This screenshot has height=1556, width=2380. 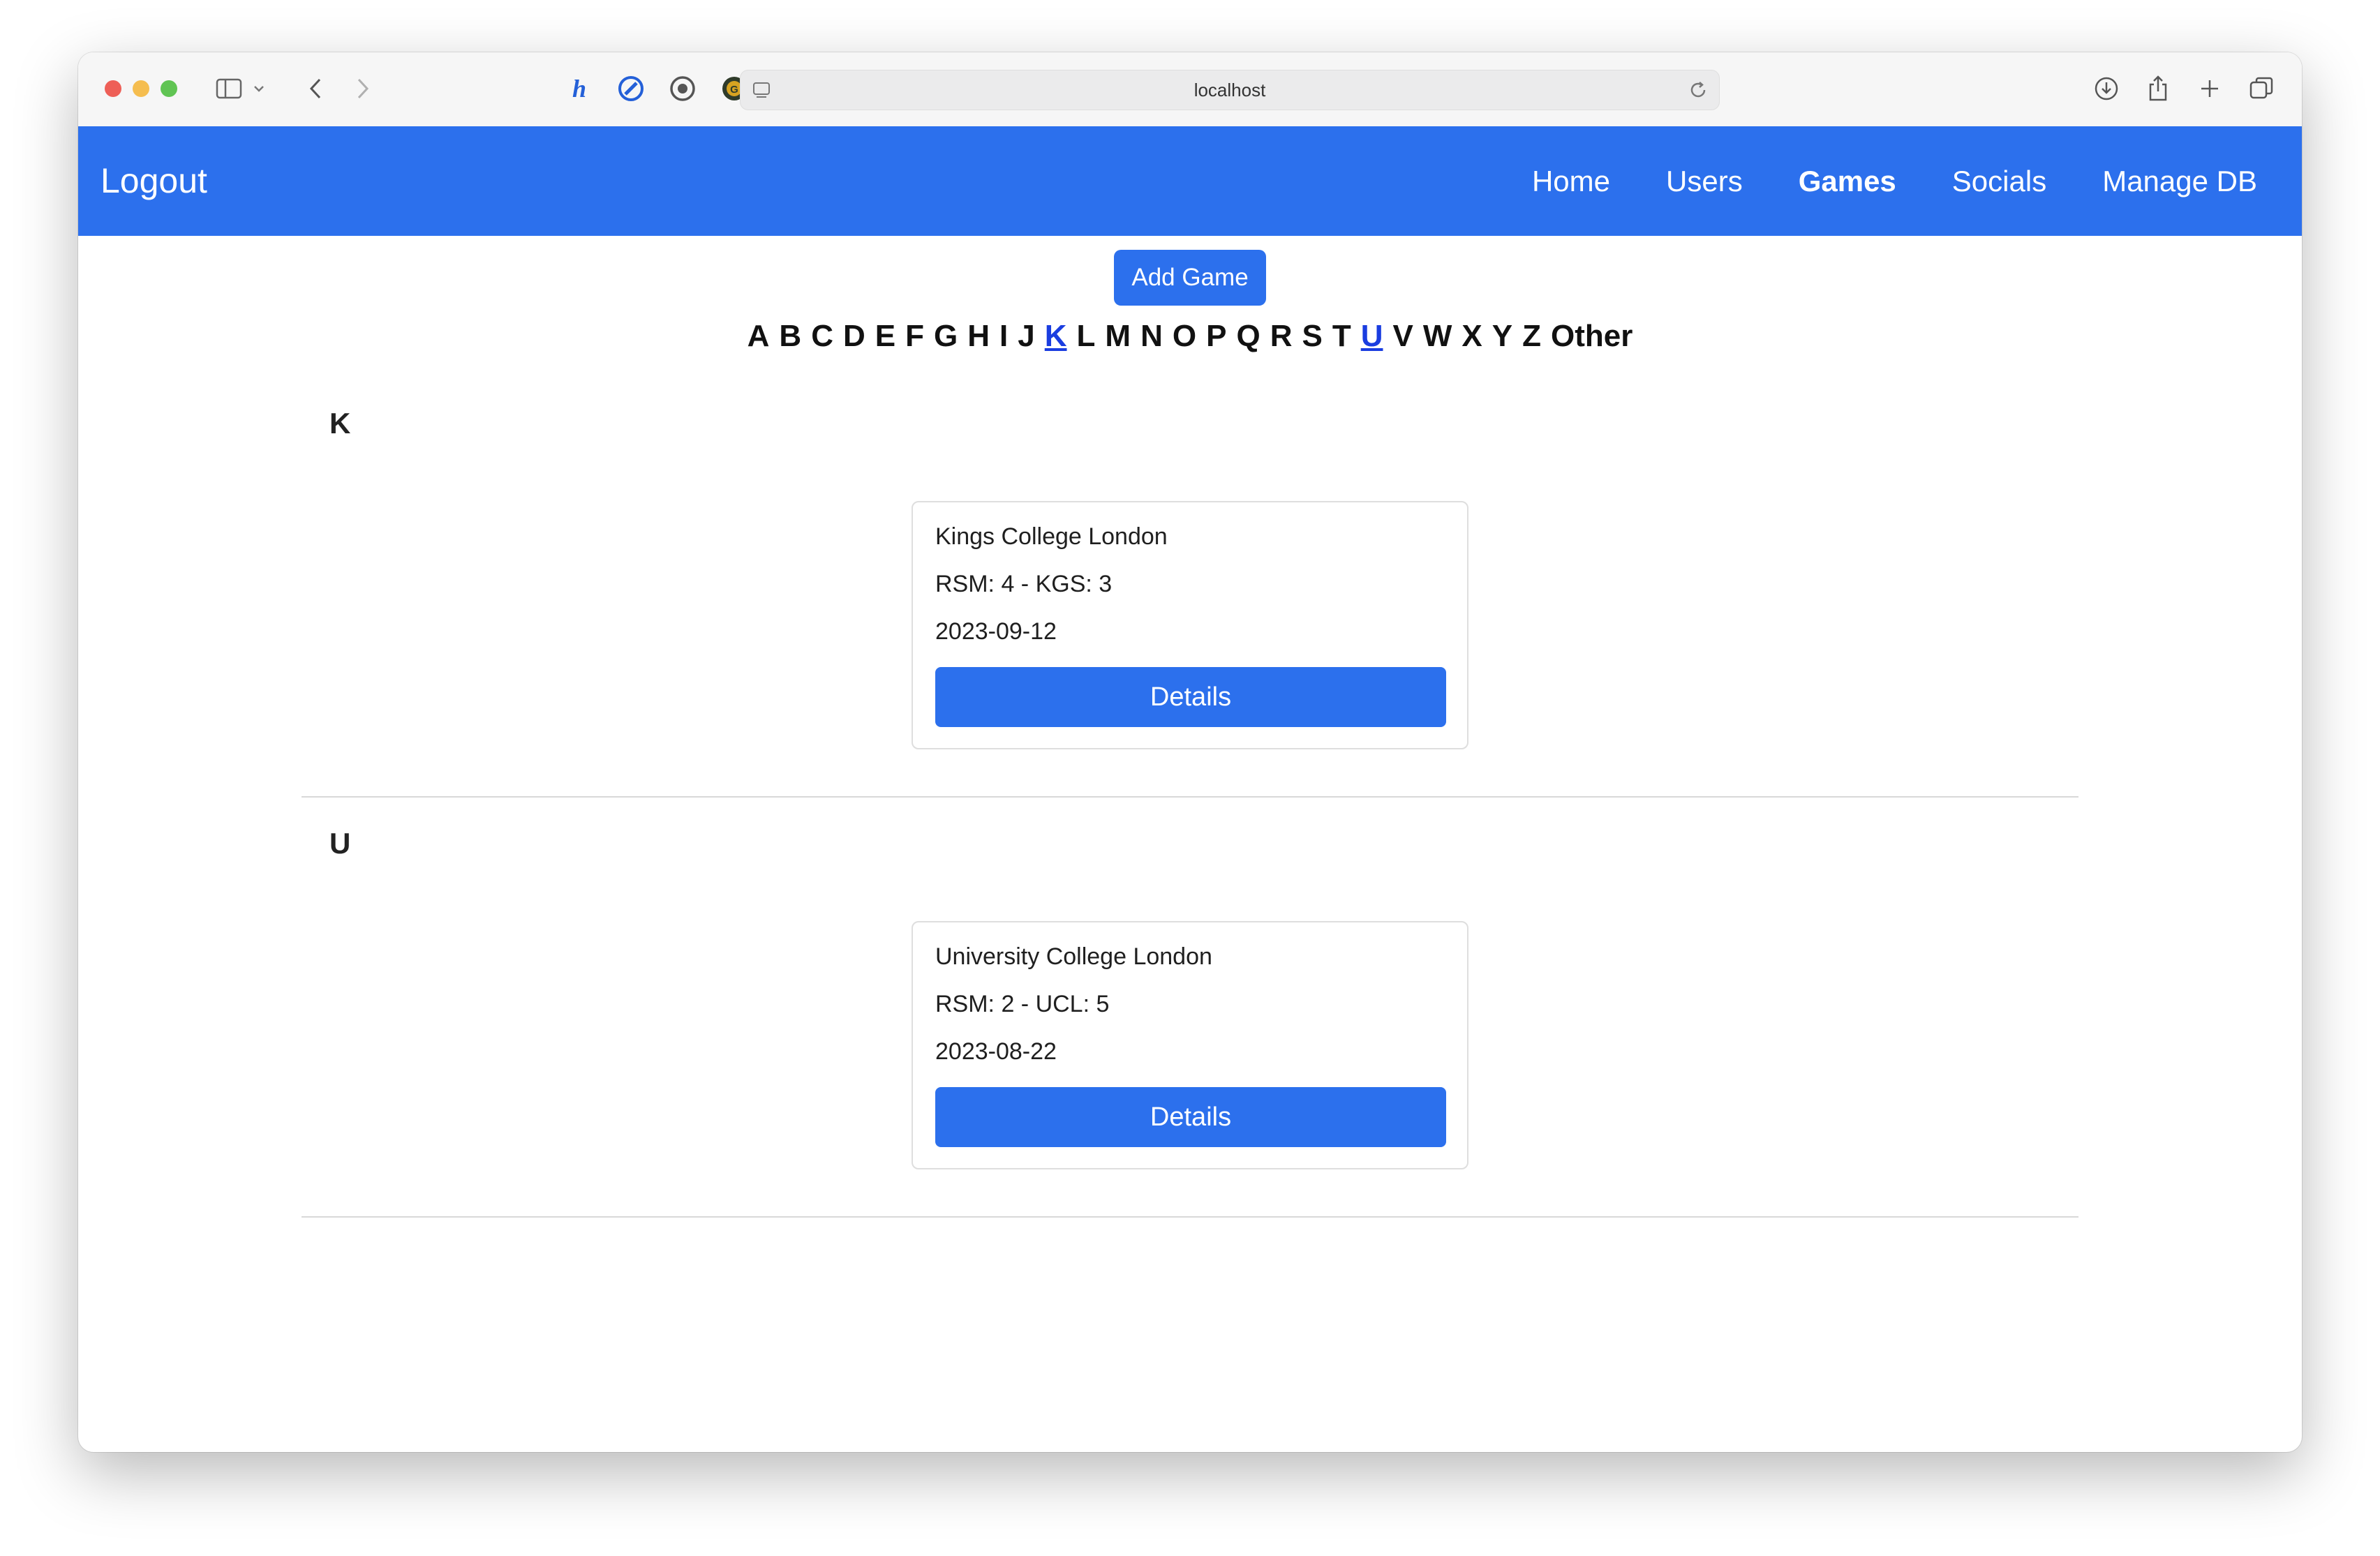 I want to click on game-opponent: University College London, so click(x=1073, y=956).